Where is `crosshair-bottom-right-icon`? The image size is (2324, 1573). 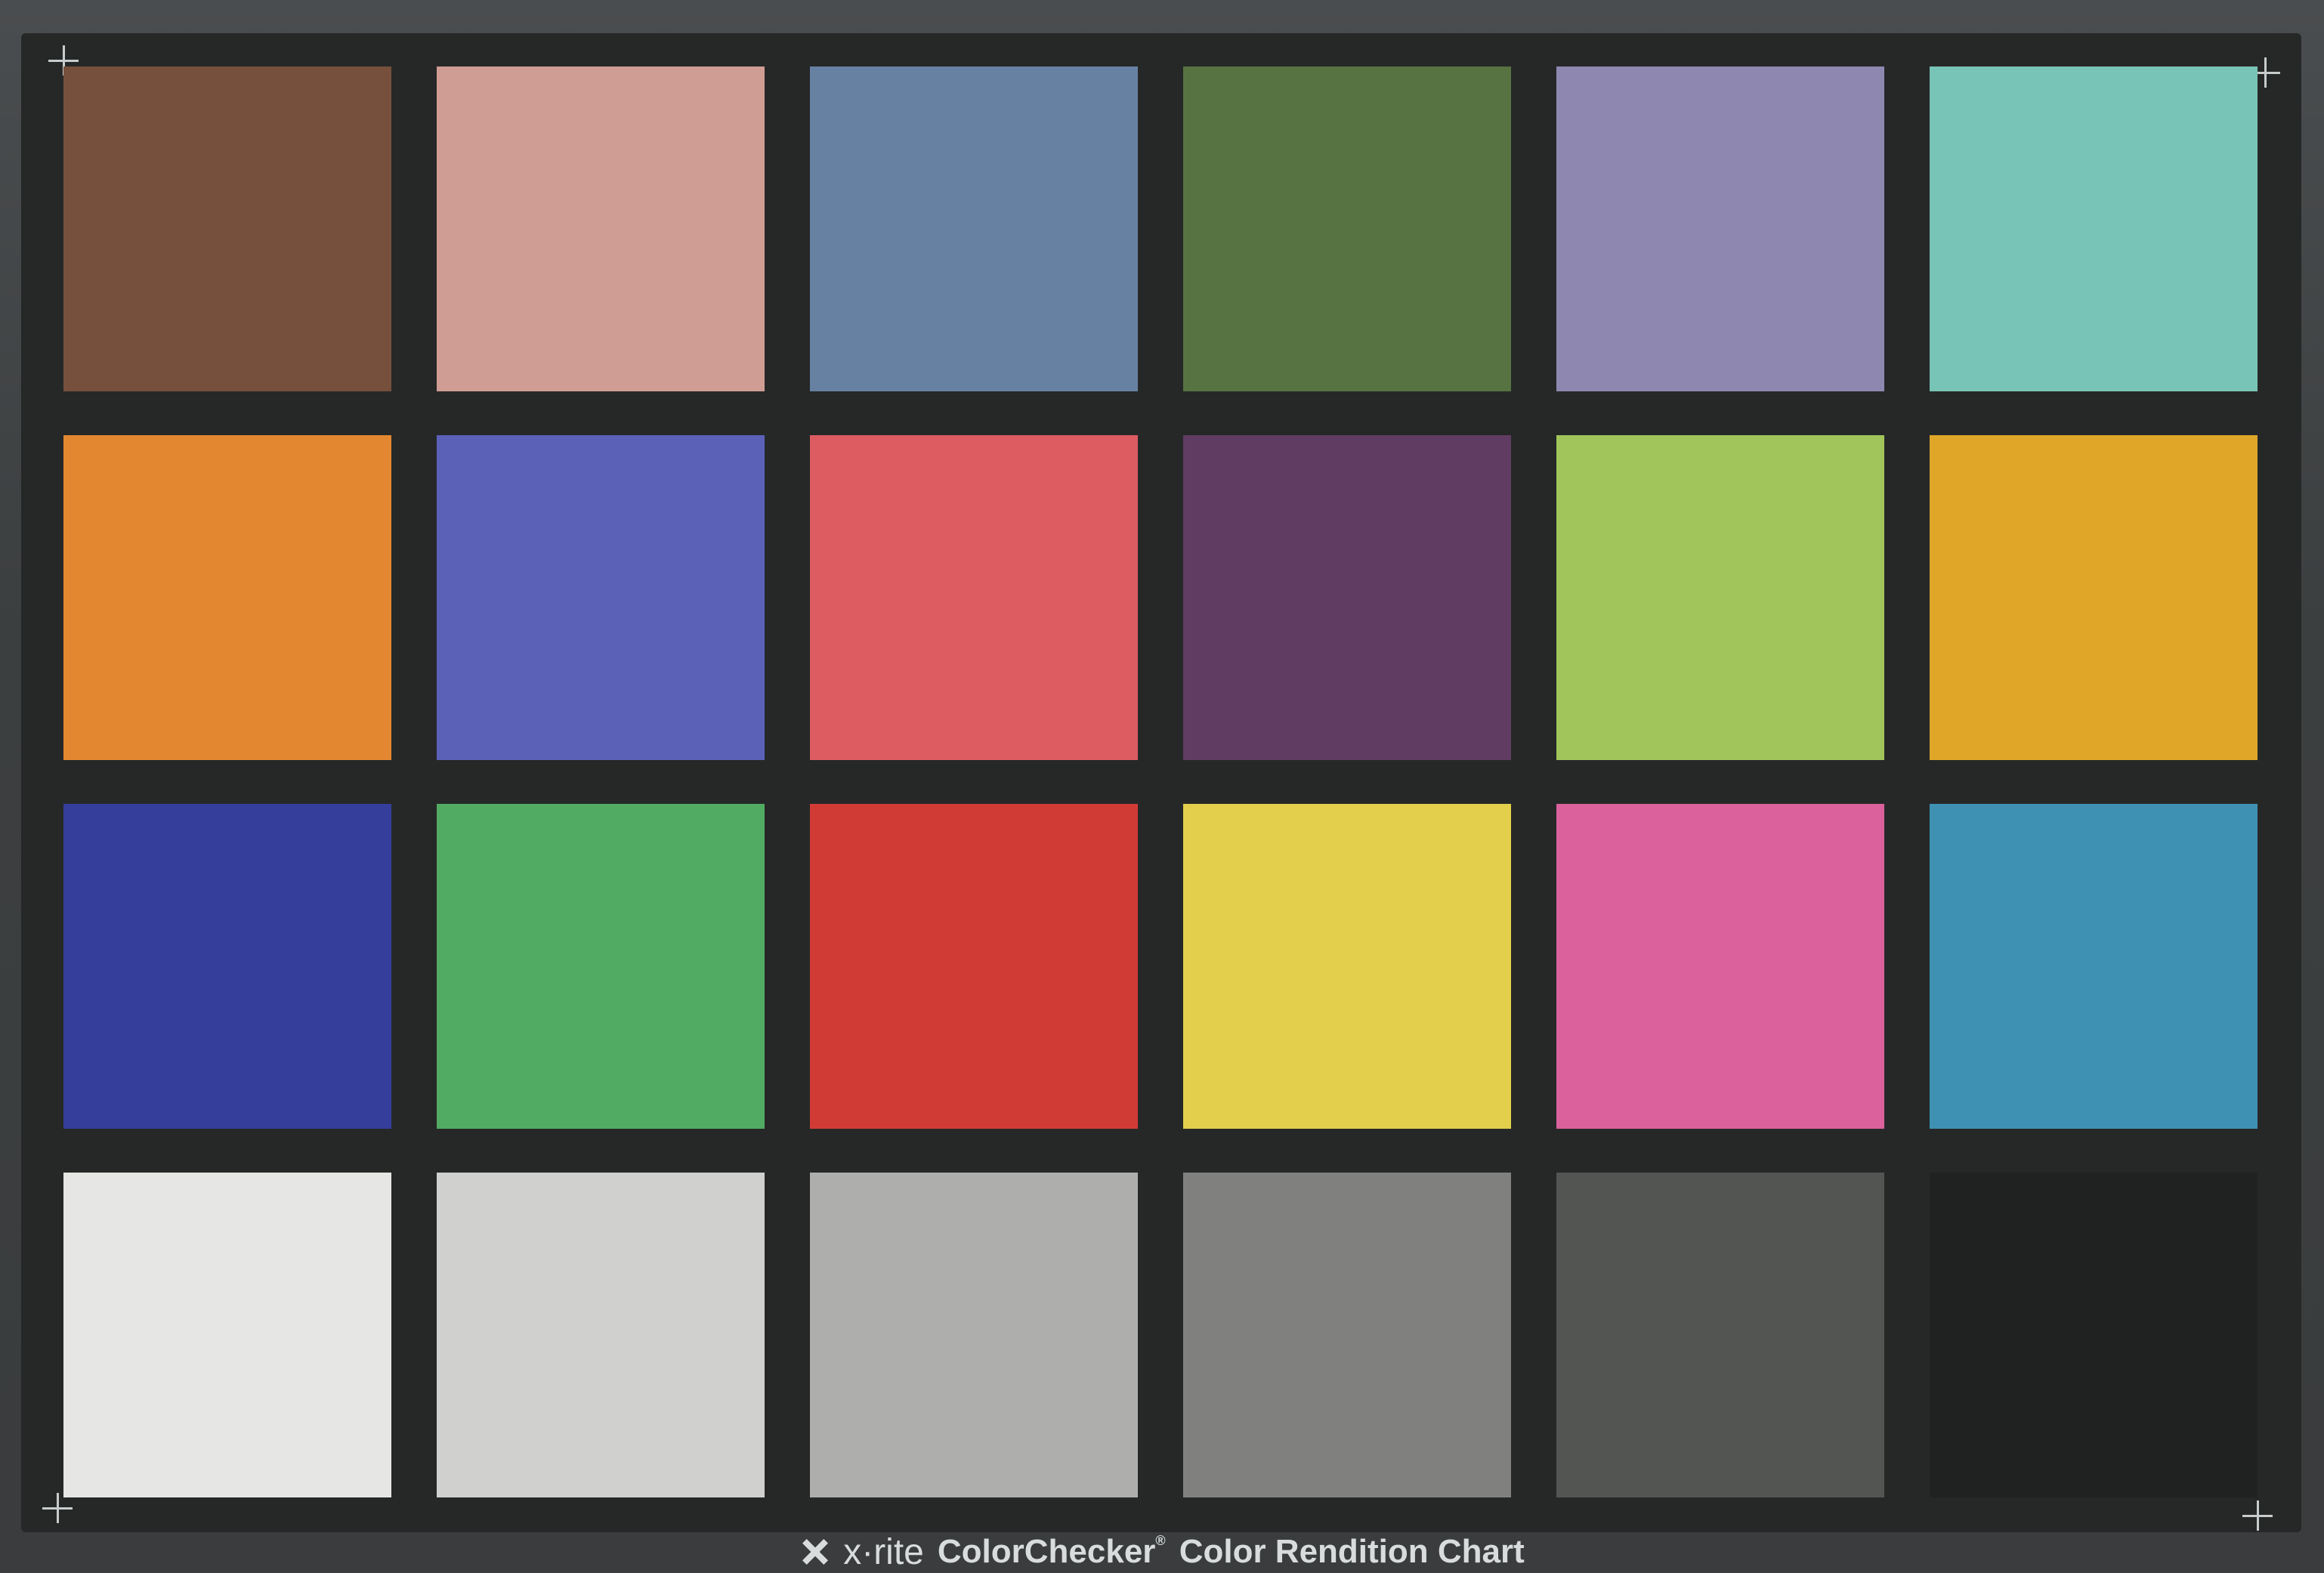 crosshair-bottom-right-icon is located at coordinates (2257, 1515).